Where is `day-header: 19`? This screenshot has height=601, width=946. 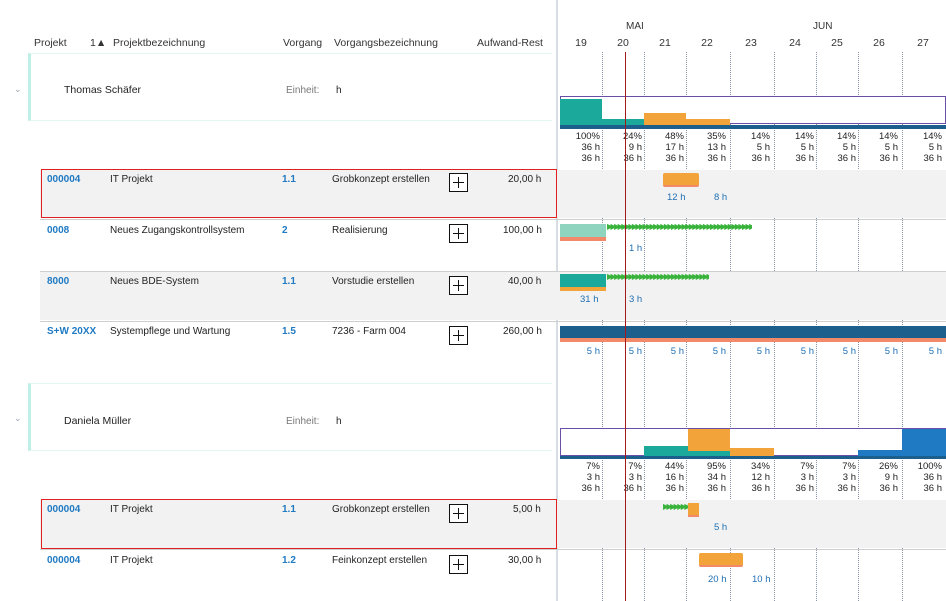 day-header: 19 is located at coordinates (581, 43).